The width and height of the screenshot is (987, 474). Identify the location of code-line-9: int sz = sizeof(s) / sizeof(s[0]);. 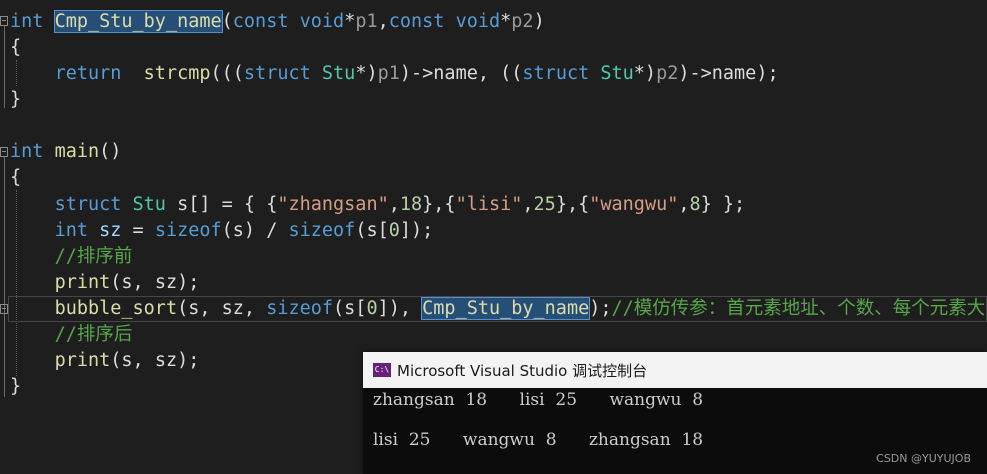
(222, 231).